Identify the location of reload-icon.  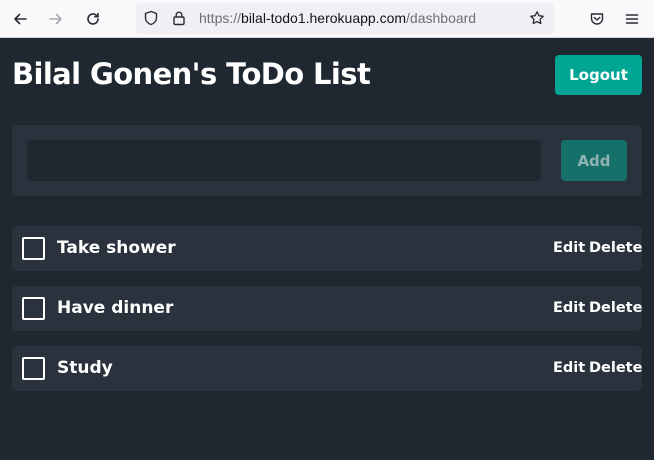
(93, 19).